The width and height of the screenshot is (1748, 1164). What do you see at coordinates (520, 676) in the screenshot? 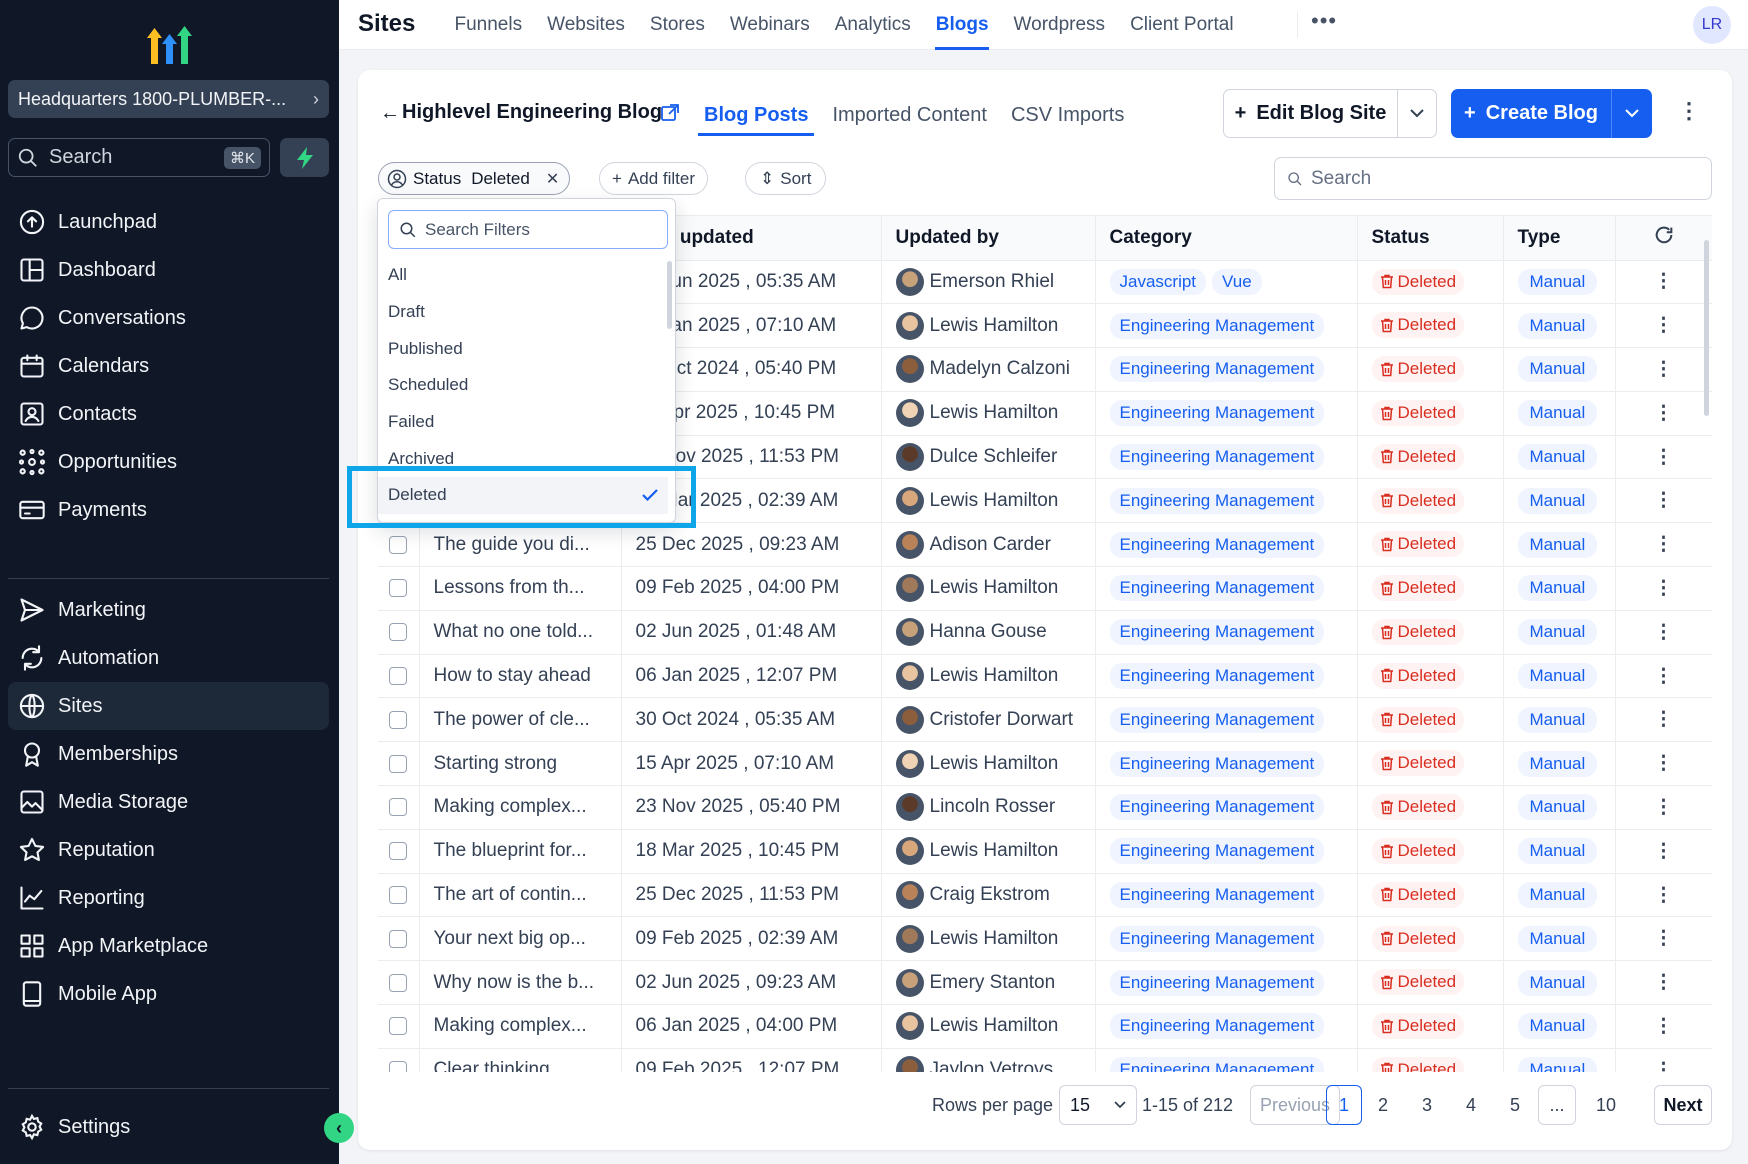
I see `post-title: How to stay ahead` at bounding box center [520, 676].